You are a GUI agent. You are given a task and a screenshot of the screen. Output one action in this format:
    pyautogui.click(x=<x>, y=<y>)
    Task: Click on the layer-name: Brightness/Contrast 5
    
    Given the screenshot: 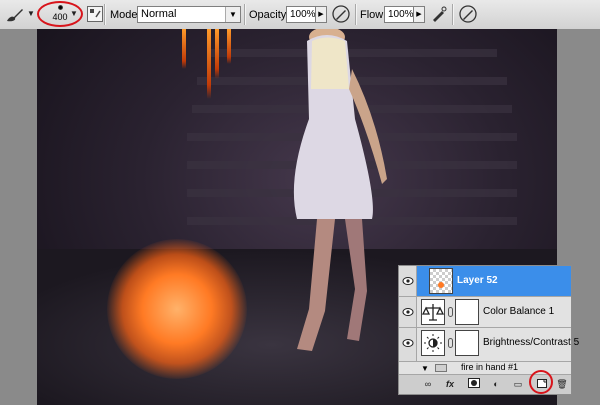 What is the action you would take?
    pyautogui.click(x=531, y=342)
    